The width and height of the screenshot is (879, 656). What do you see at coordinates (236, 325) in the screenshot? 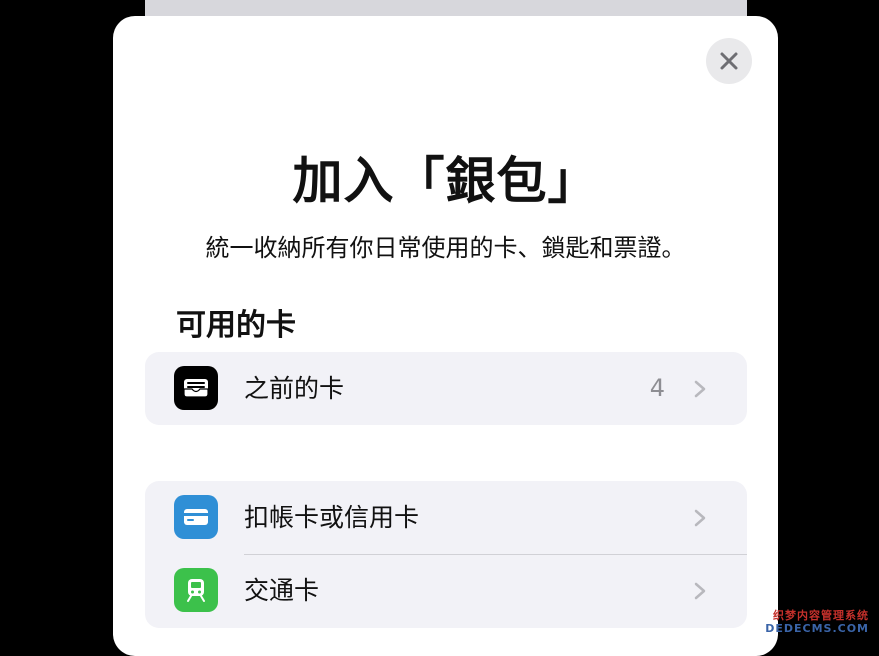
I see `section-title-available-cards: 可用的卡` at bounding box center [236, 325].